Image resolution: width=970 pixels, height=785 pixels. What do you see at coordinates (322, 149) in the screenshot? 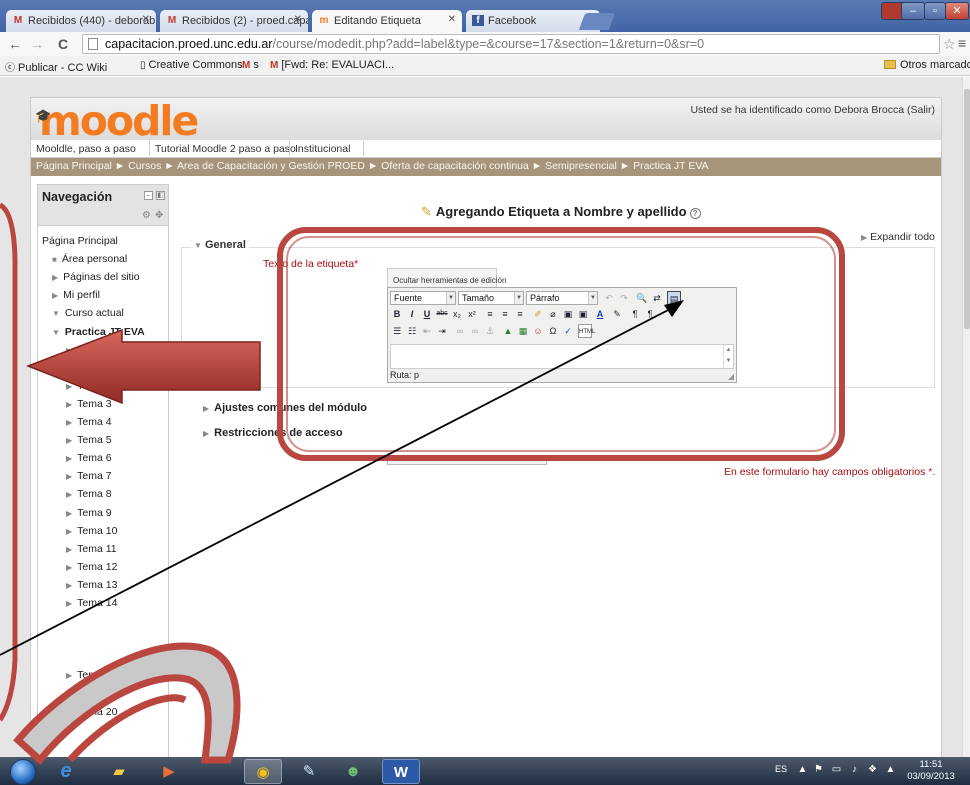
I see `menu-item-institucional: Institucional` at bounding box center [322, 149].